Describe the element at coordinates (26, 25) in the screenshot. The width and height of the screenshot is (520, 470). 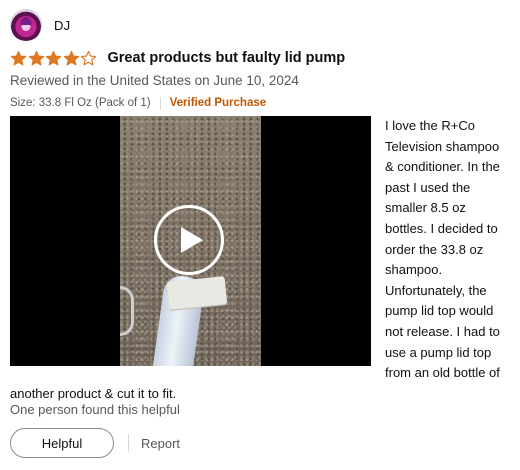
I see `avatar` at that location.